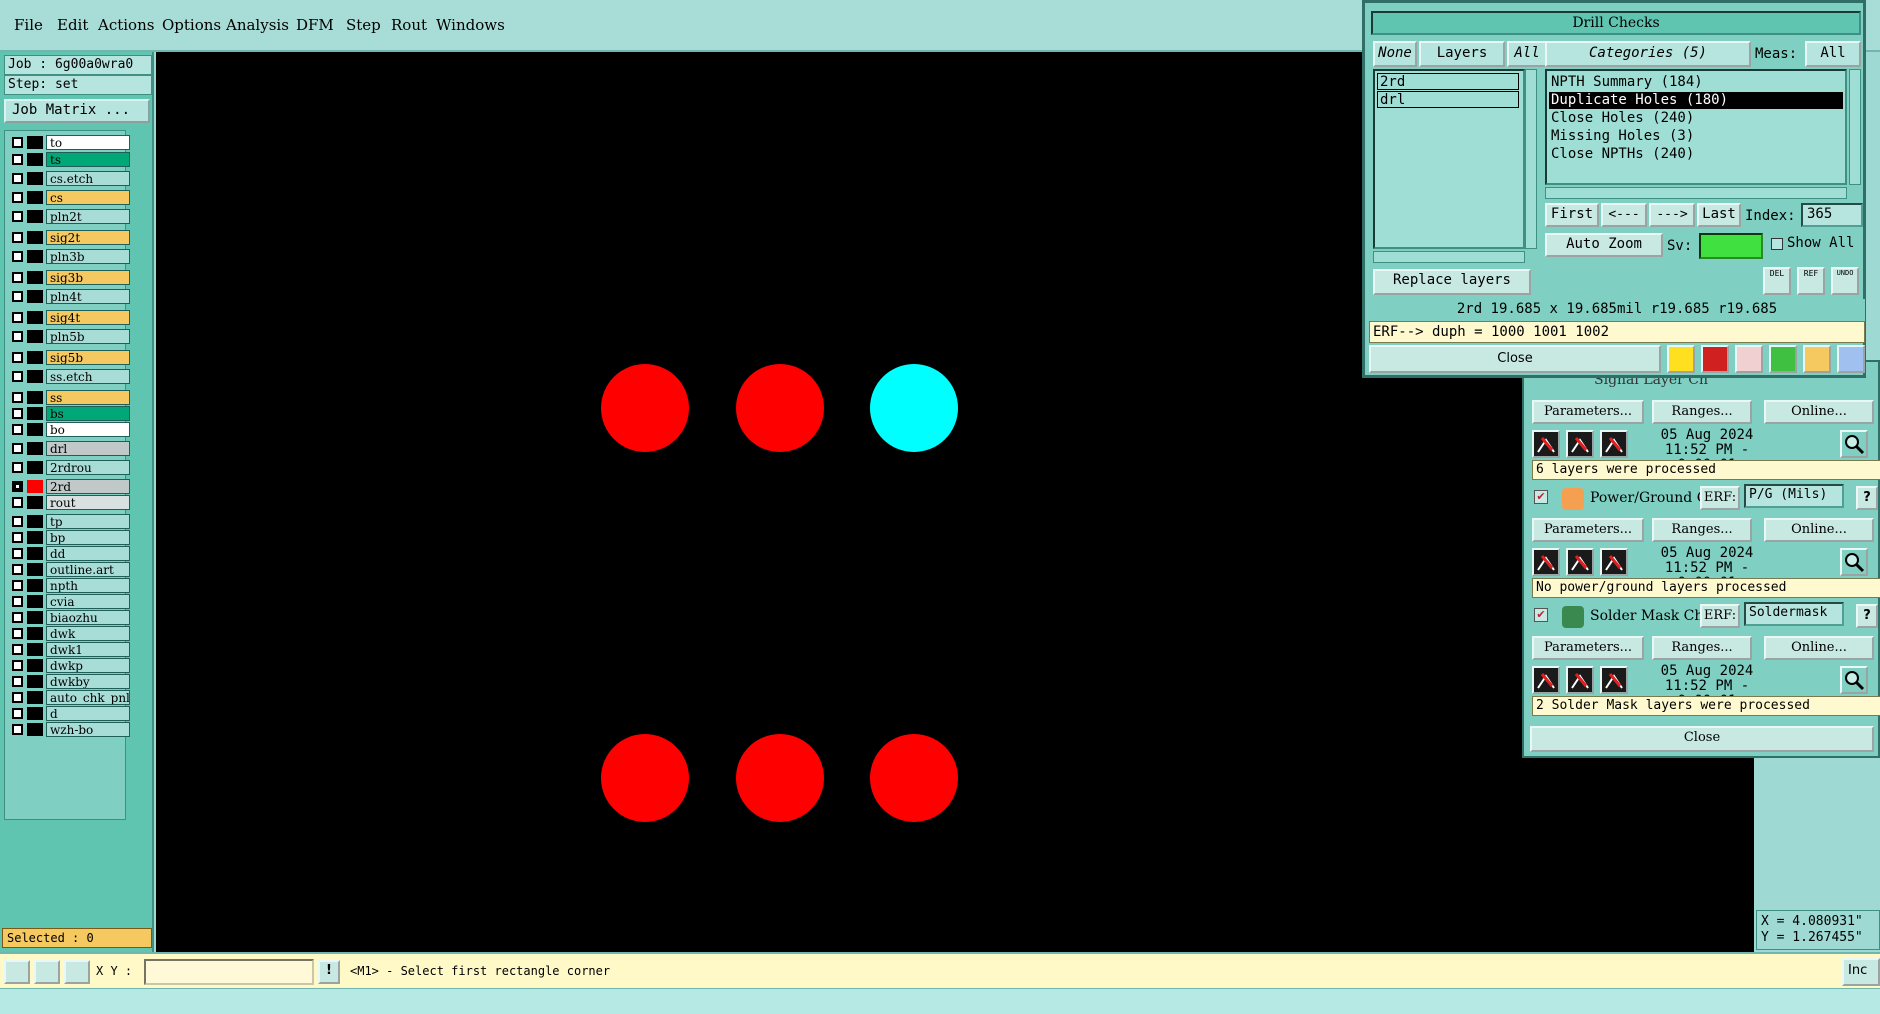  Describe the element at coordinates (1783, 359) in the screenshot. I see `export-icon` at that location.